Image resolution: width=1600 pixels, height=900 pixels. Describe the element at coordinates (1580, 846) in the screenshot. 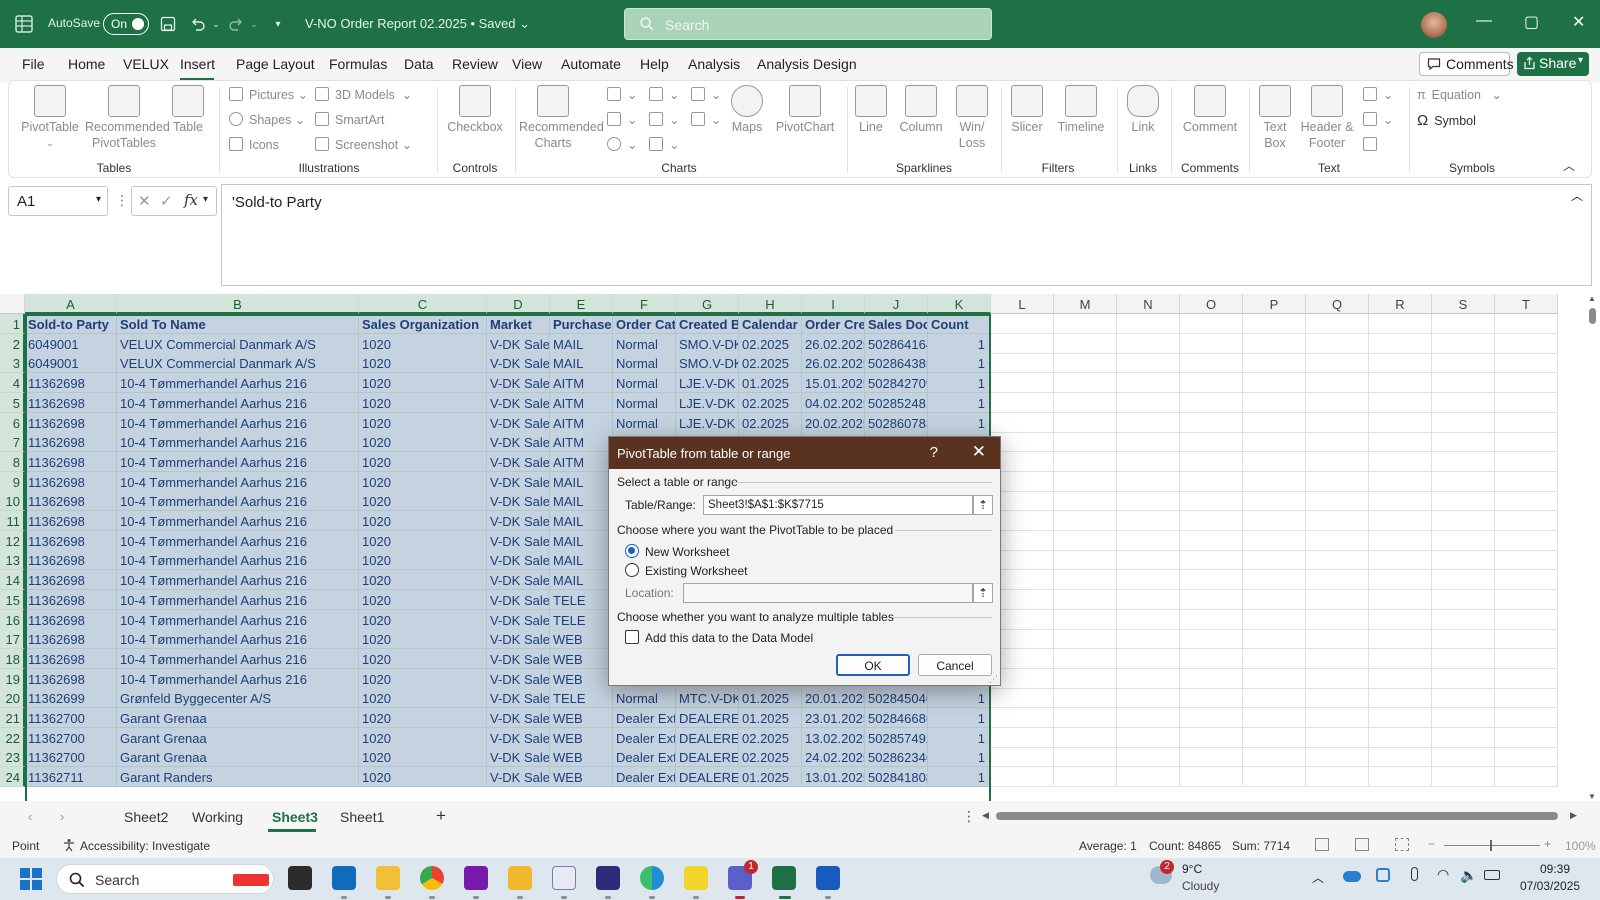

I see `zoom-level: 100%` at that location.